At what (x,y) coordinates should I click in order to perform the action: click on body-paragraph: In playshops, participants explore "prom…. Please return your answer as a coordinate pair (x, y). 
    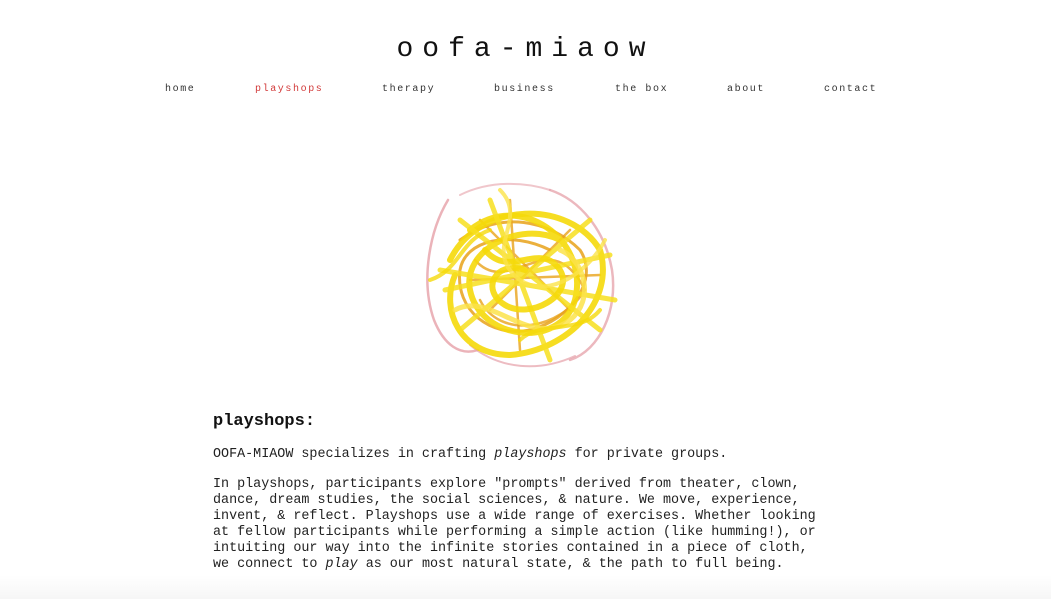
    Looking at the image, I should click on (514, 524).